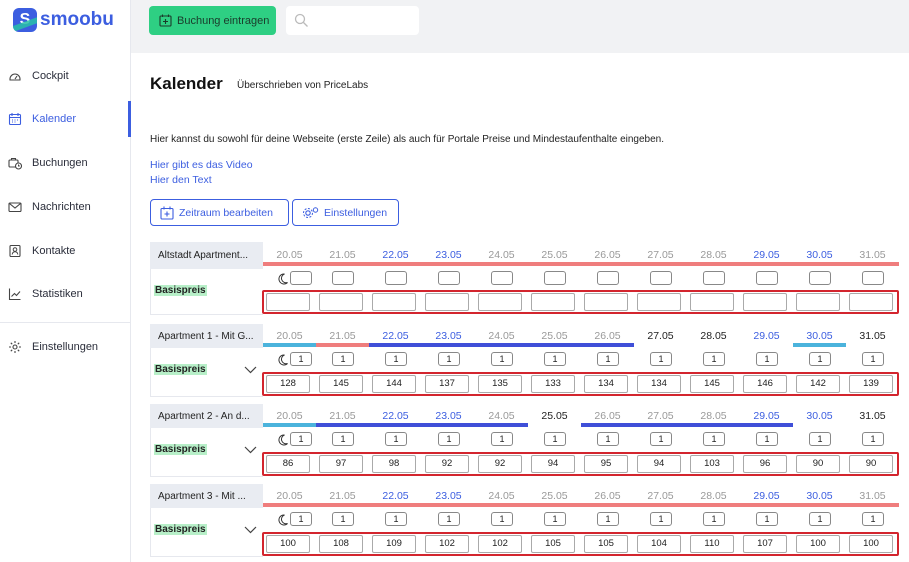 This screenshot has height=562, width=909. Describe the element at coordinates (500, 464) in the screenshot. I see `price-input: 92` at that location.